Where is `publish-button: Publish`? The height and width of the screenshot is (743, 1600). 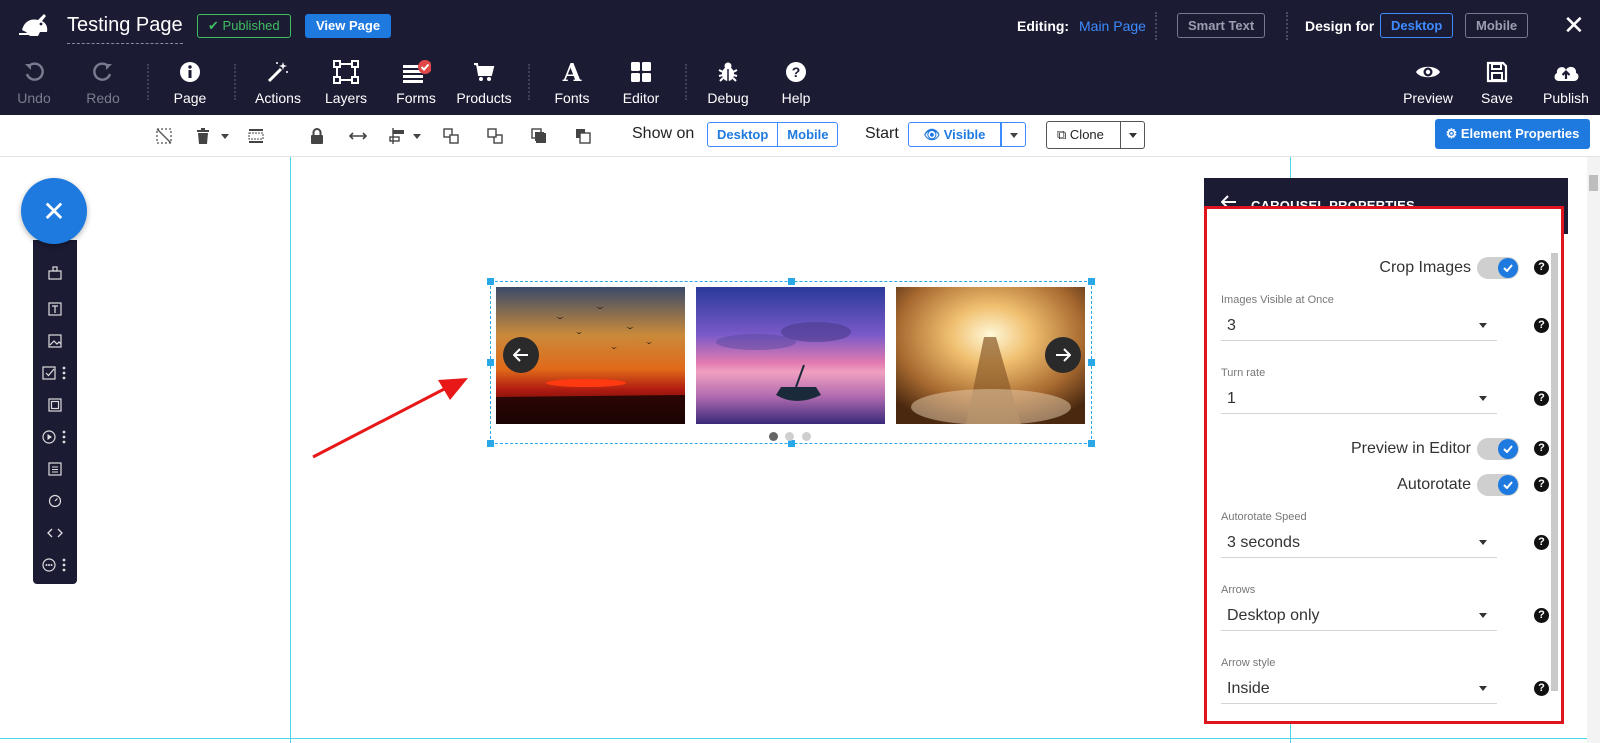 publish-button: Publish is located at coordinates (1565, 82).